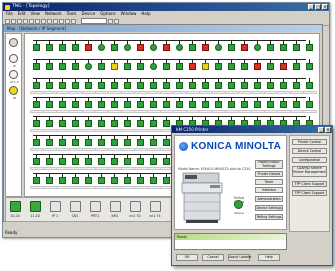 The width and height of the screenshot is (335, 271). What do you see at coordinates (309, 160) in the screenshot?
I see `configuration-button: Configuration` at bounding box center [309, 160].